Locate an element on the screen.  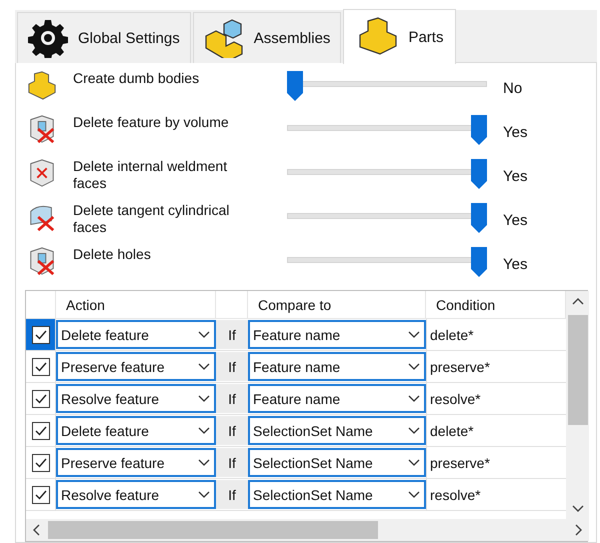
option-value: No is located at coordinates (513, 88).